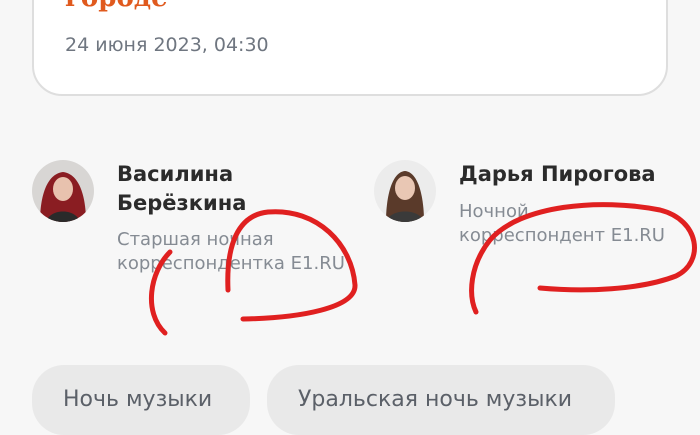 This screenshot has width=700, height=435. What do you see at coordinates (141, 400) in the screenshot?
I see `tag-chip: Ночь музыки` at bounding box center [141, 400].